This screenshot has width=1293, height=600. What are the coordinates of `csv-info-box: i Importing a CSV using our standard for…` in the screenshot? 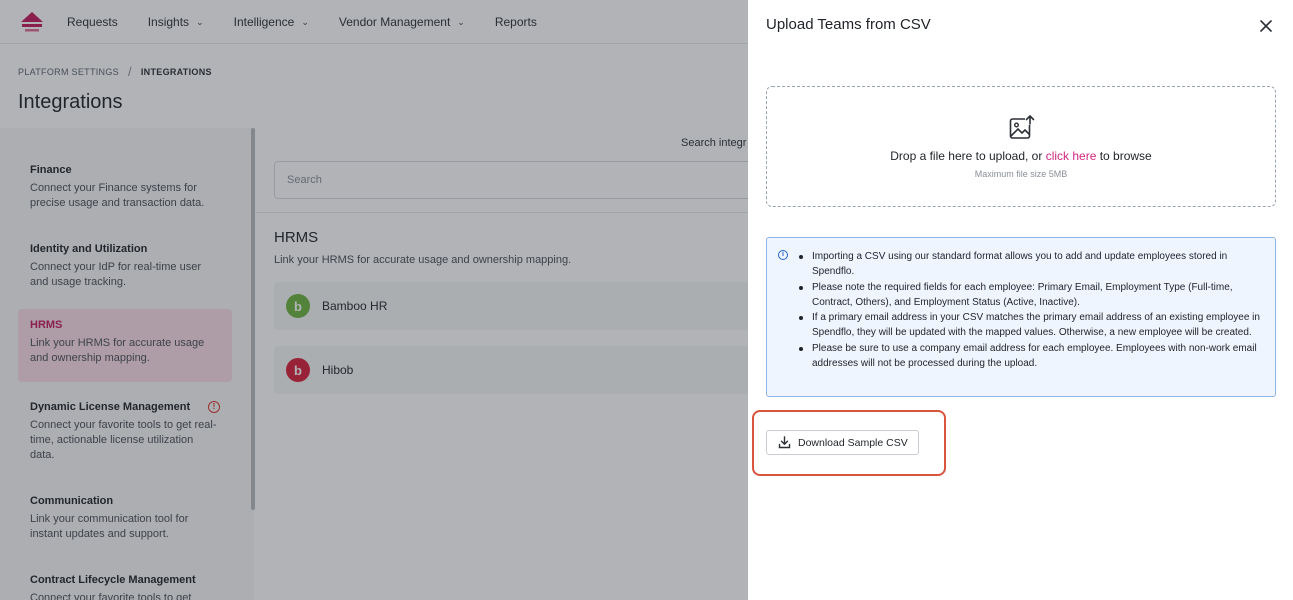 It's located at (1021, 317).